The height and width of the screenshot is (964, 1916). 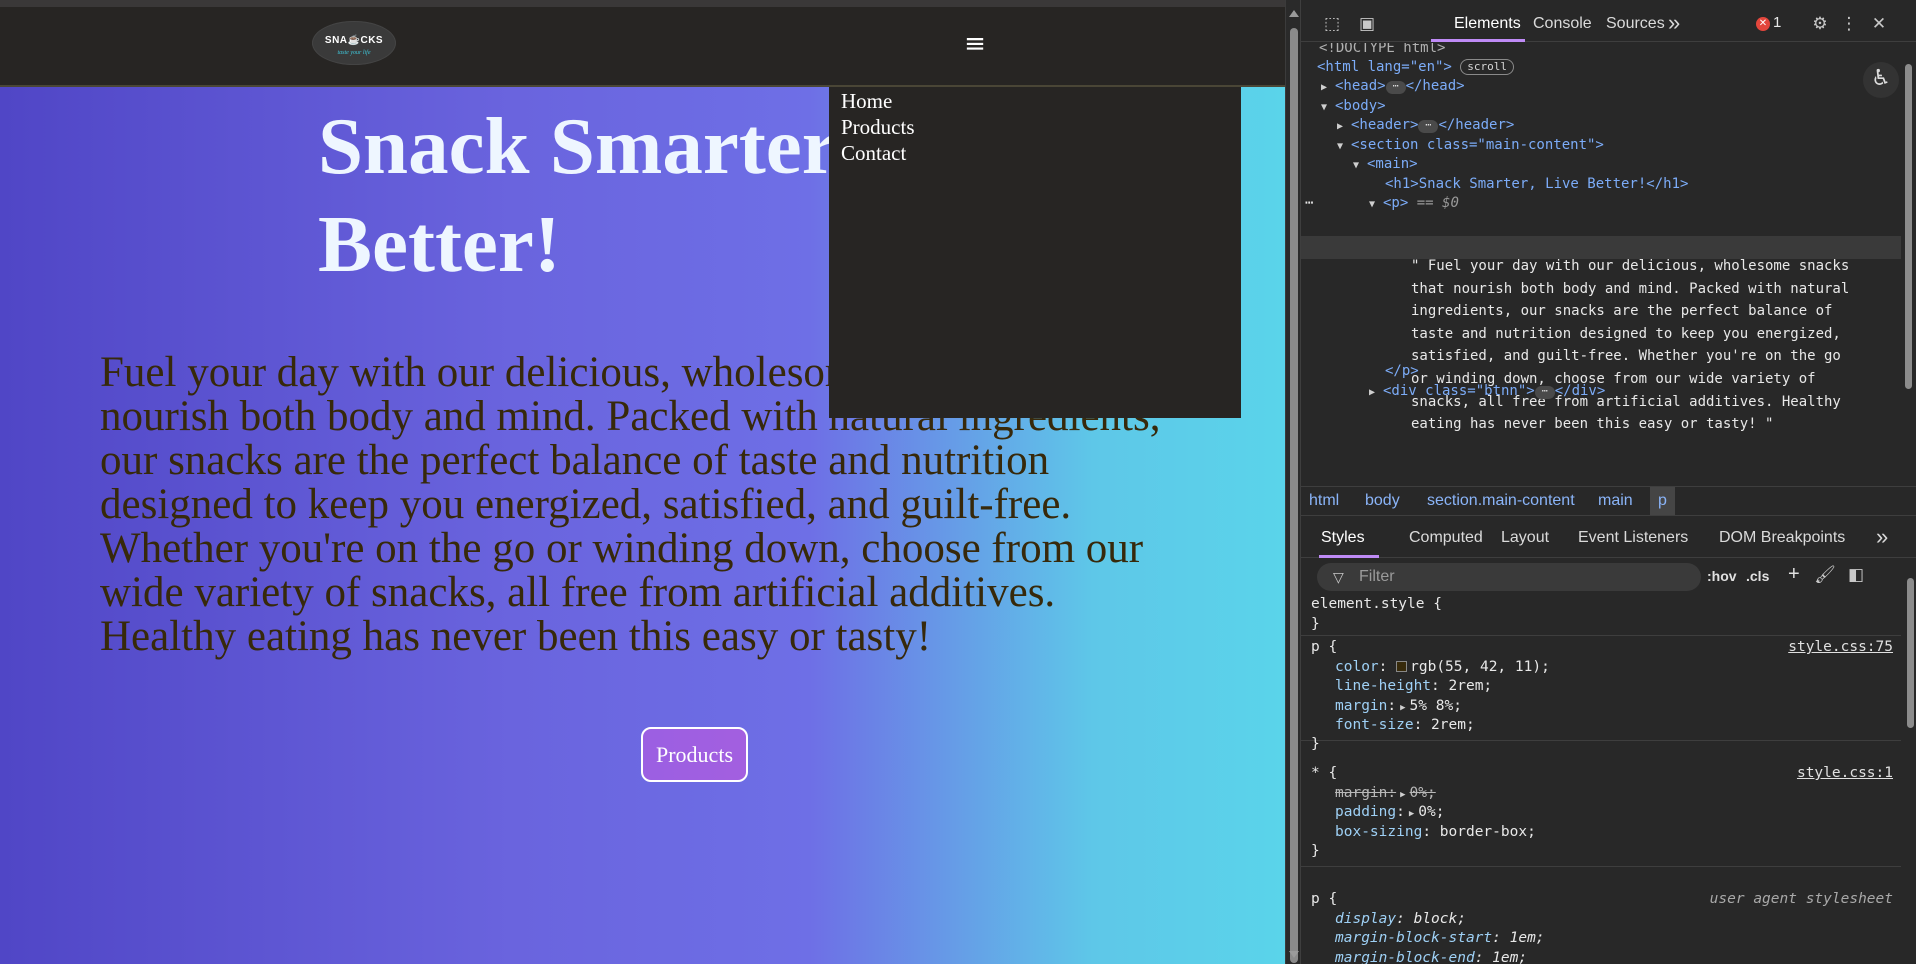 What do you see at coordinates (1635, 24) in the screenshot?
I see `tab-sources: Sources` at bounding box center [1635, 24].